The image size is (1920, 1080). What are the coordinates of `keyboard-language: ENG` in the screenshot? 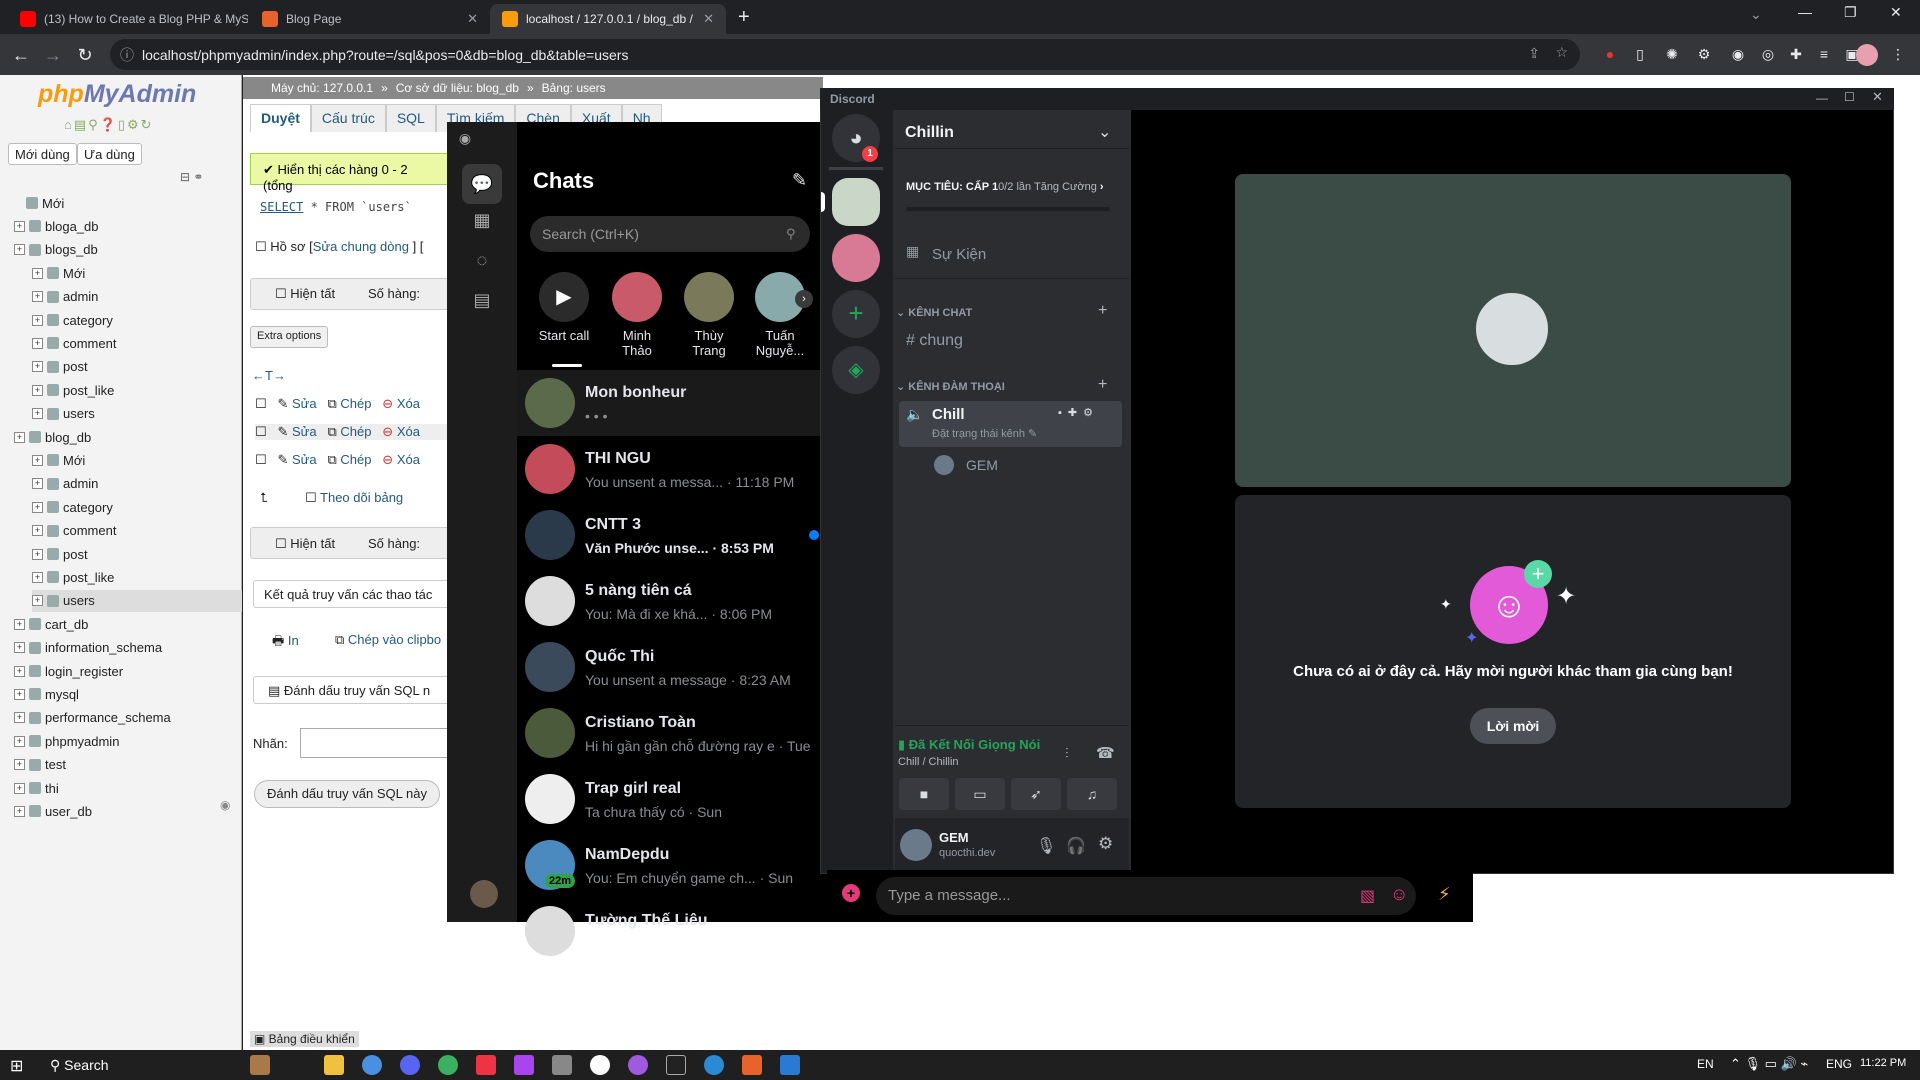 It's located at (1839, 1064).